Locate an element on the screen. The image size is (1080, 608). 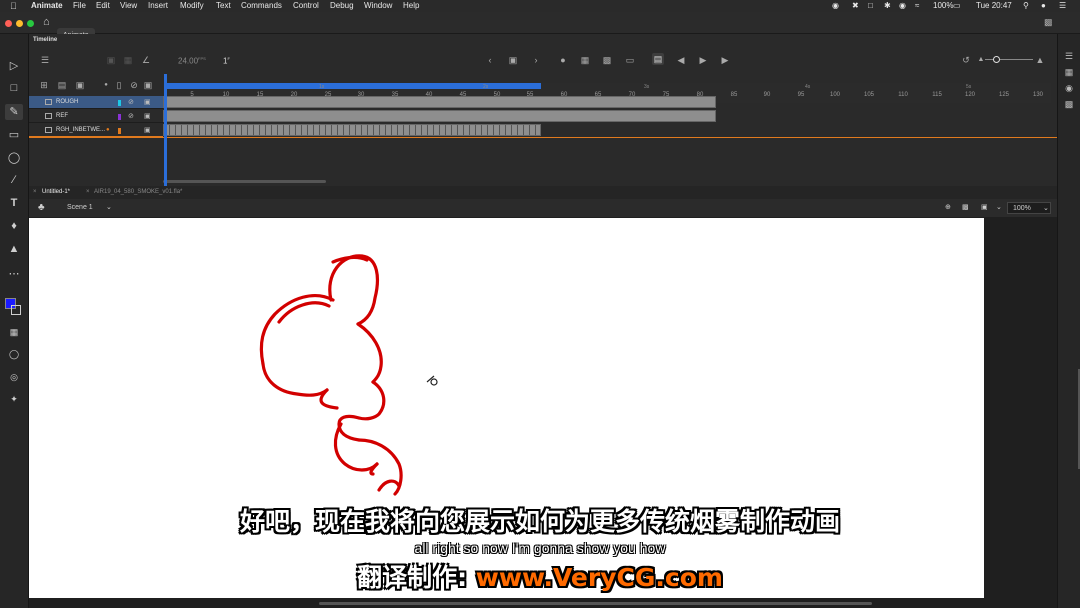
wifi-icon: ≈ is located at coordinates (917, 6).